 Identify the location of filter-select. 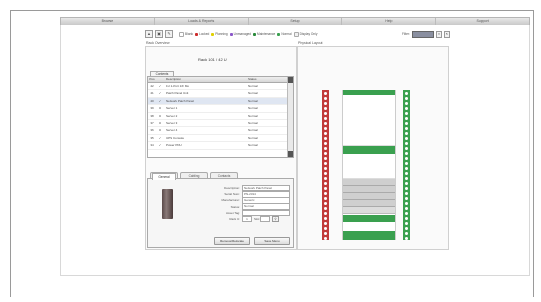
(423, 34).